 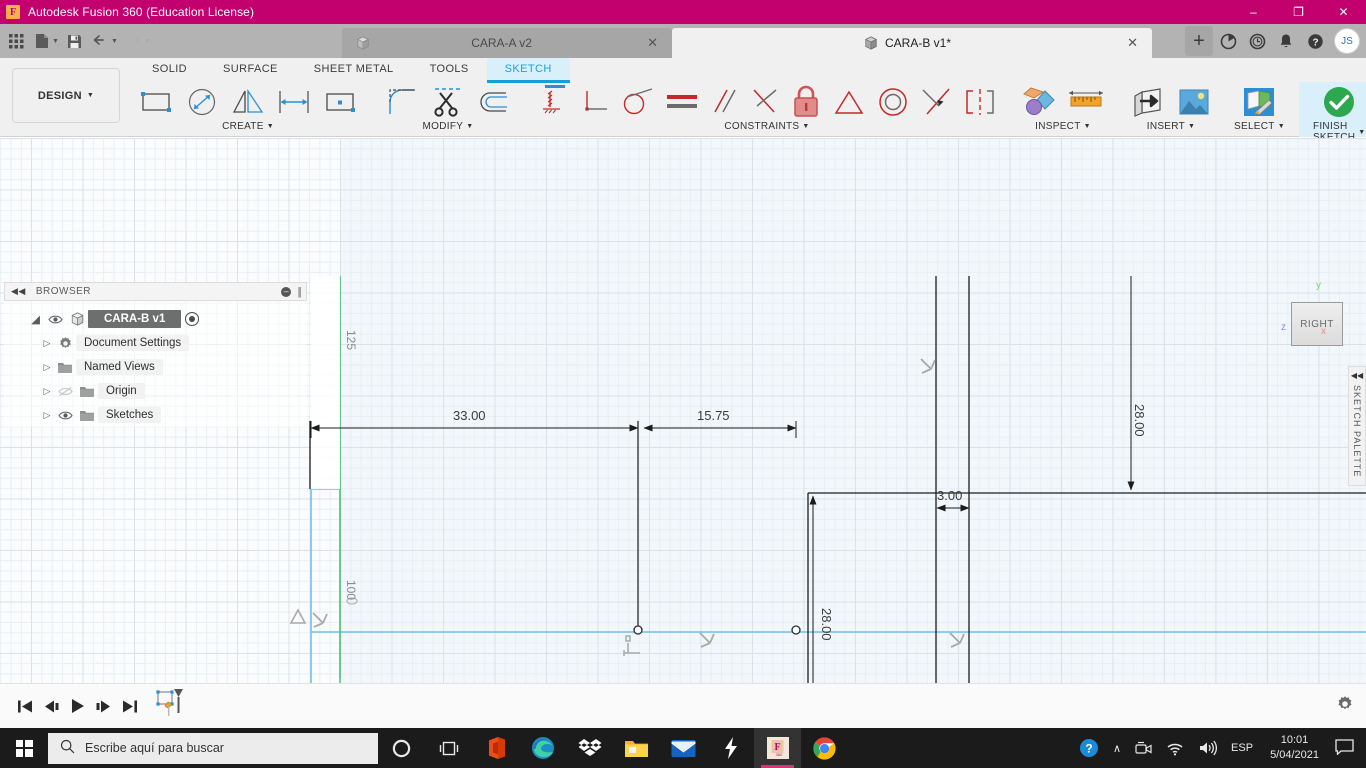 What do you see at coordinates (1259, 102) in the screenshot?
I see `select-icon` at bounding box center [1259, 102].